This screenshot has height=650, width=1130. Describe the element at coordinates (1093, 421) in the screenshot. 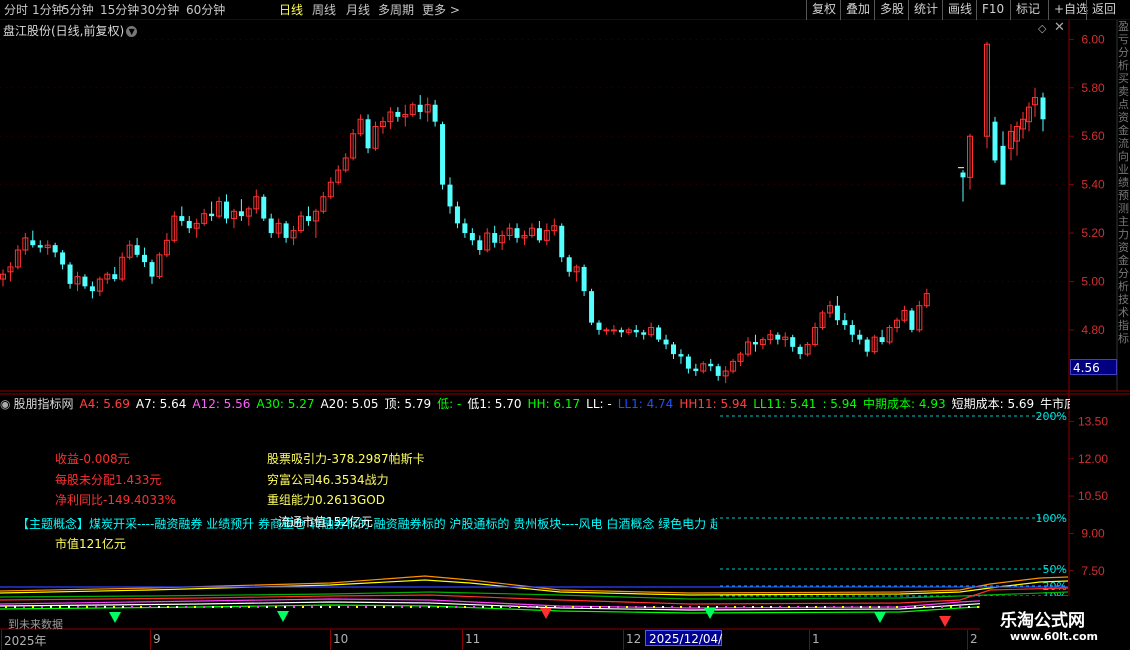

I see `ind-tick-label: 13.50` at that location.